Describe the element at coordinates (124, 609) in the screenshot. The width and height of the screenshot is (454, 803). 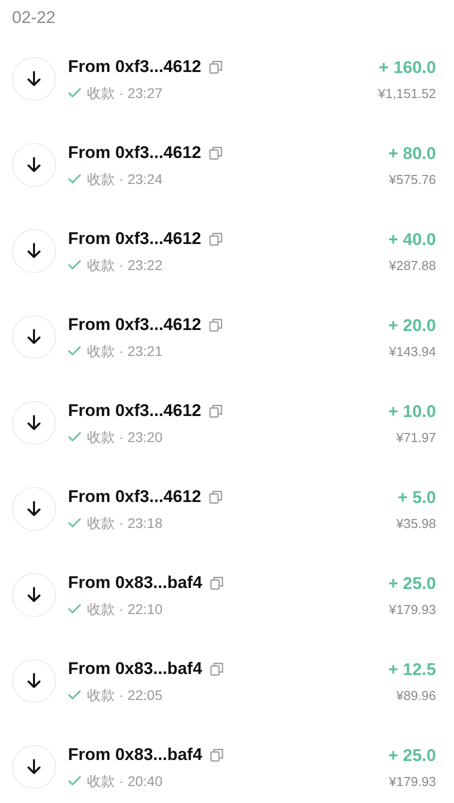
I see `transaction-detail: 收款 · 22:10` at that location.